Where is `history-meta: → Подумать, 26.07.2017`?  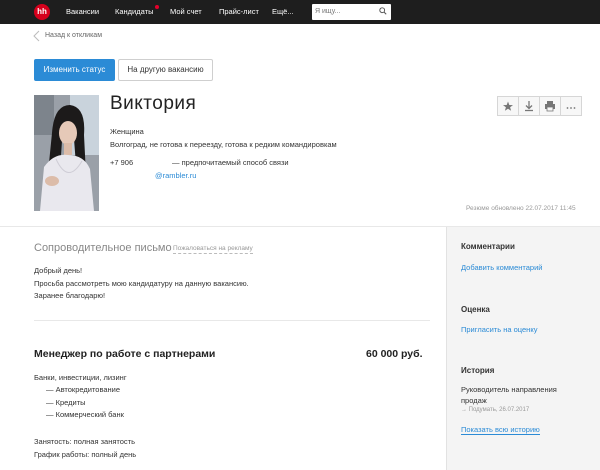 history-meta: → Подумать, 26.07.2017 is located at coordinates (495, 410).